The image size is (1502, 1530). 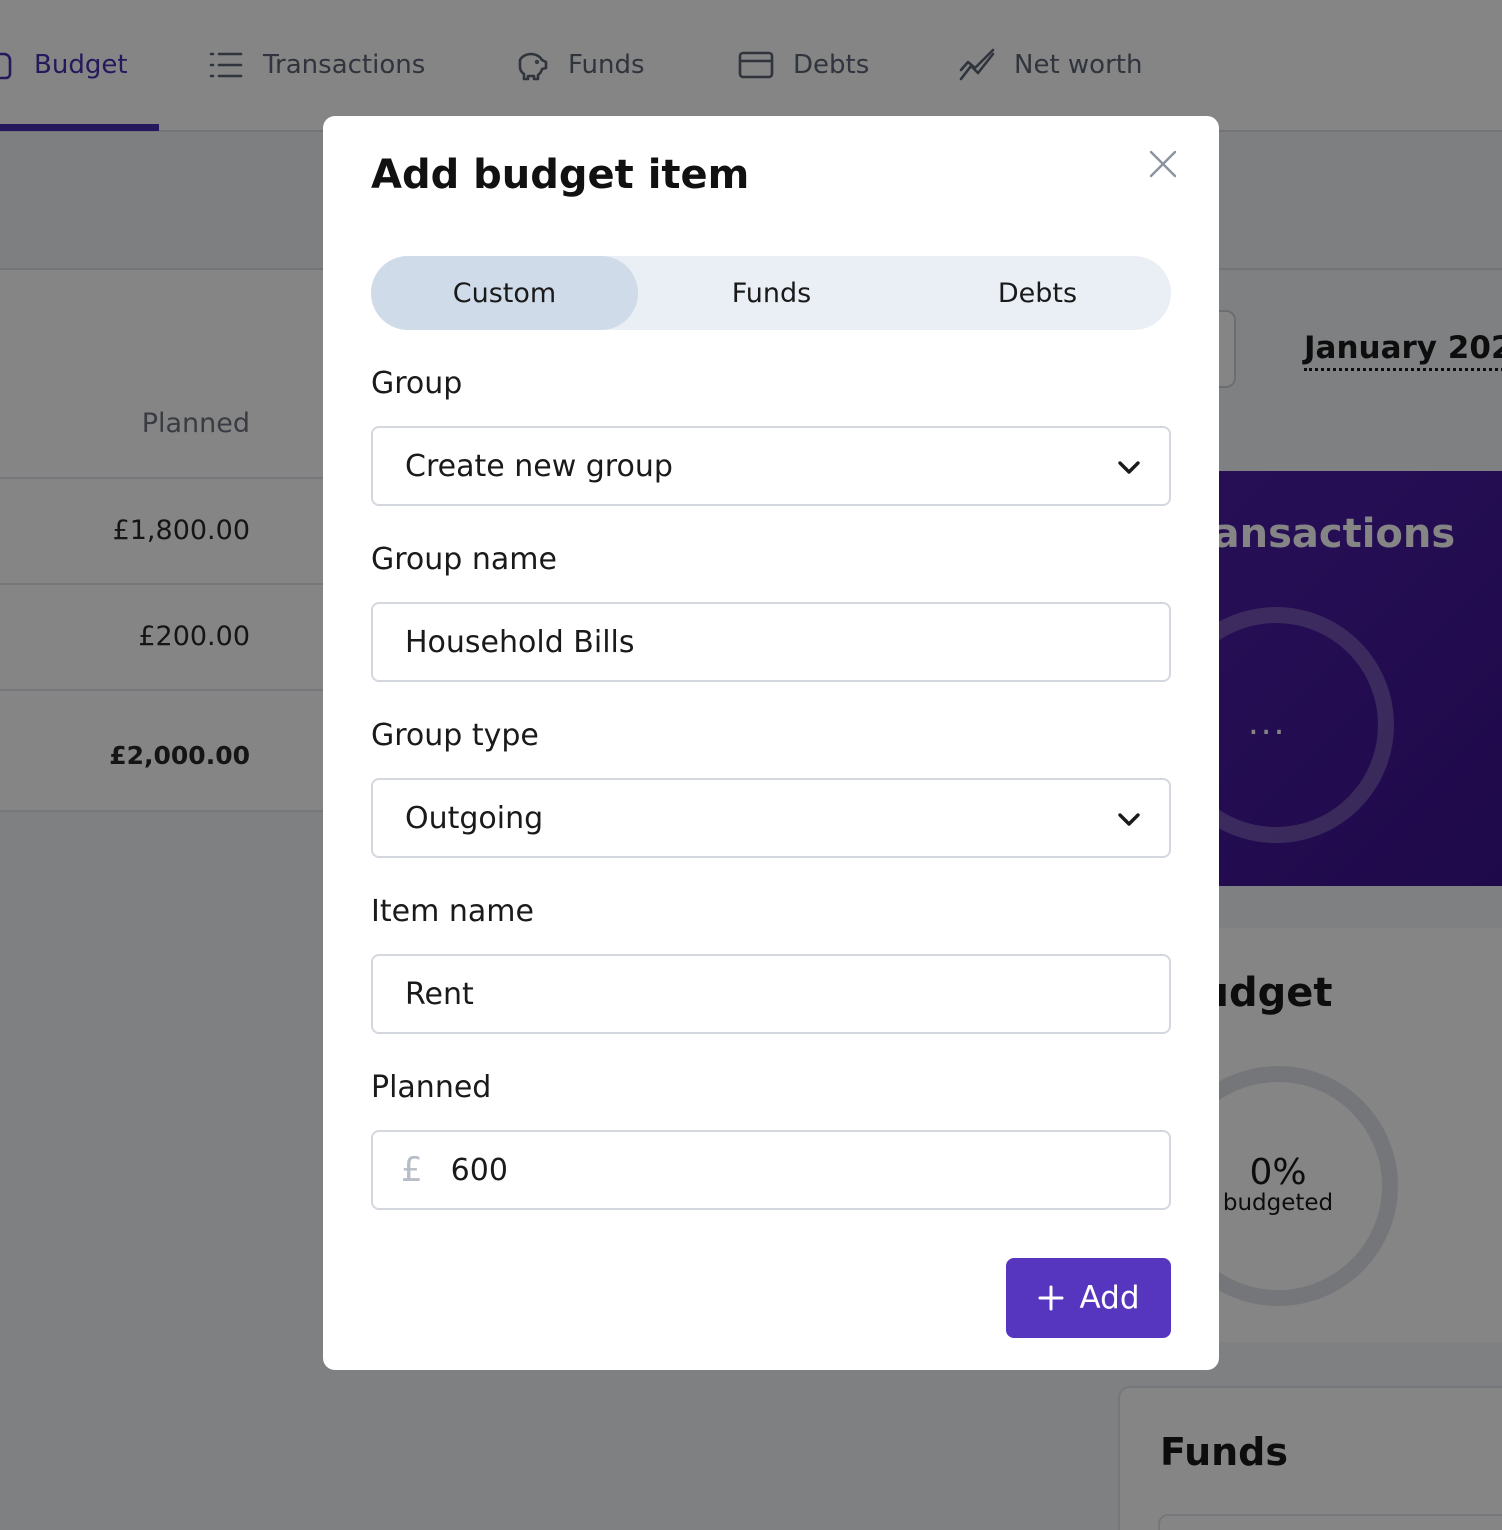 I want to click on segment-funds: Funds, so click(x=771, y=293).